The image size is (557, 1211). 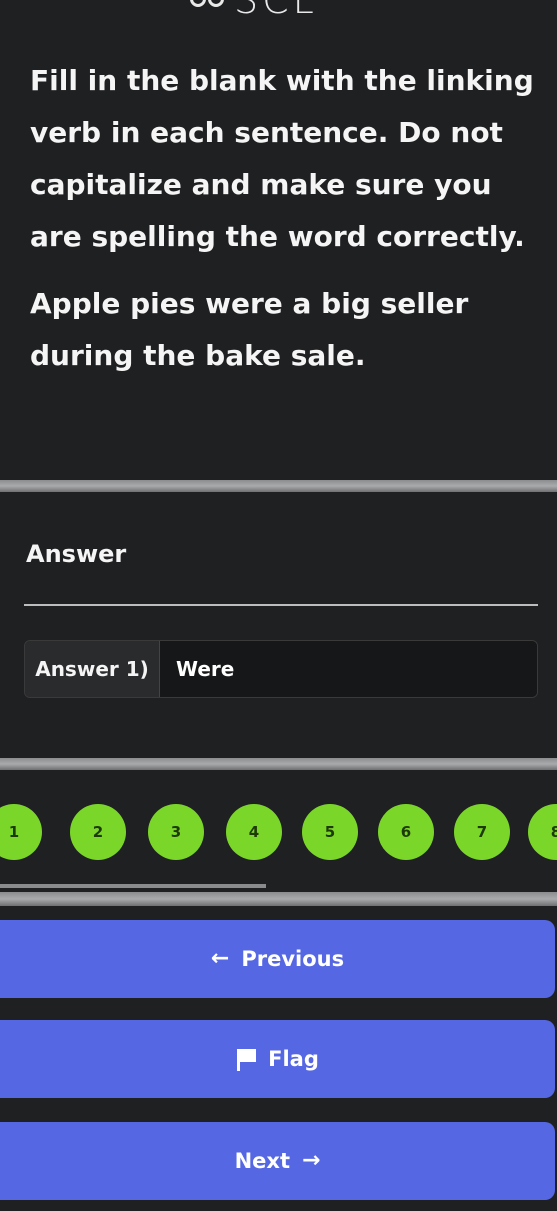 What do you see at coordinates (209, 7) in the screenshot?
I see `owl-icon` at bounding box center [209, 7].